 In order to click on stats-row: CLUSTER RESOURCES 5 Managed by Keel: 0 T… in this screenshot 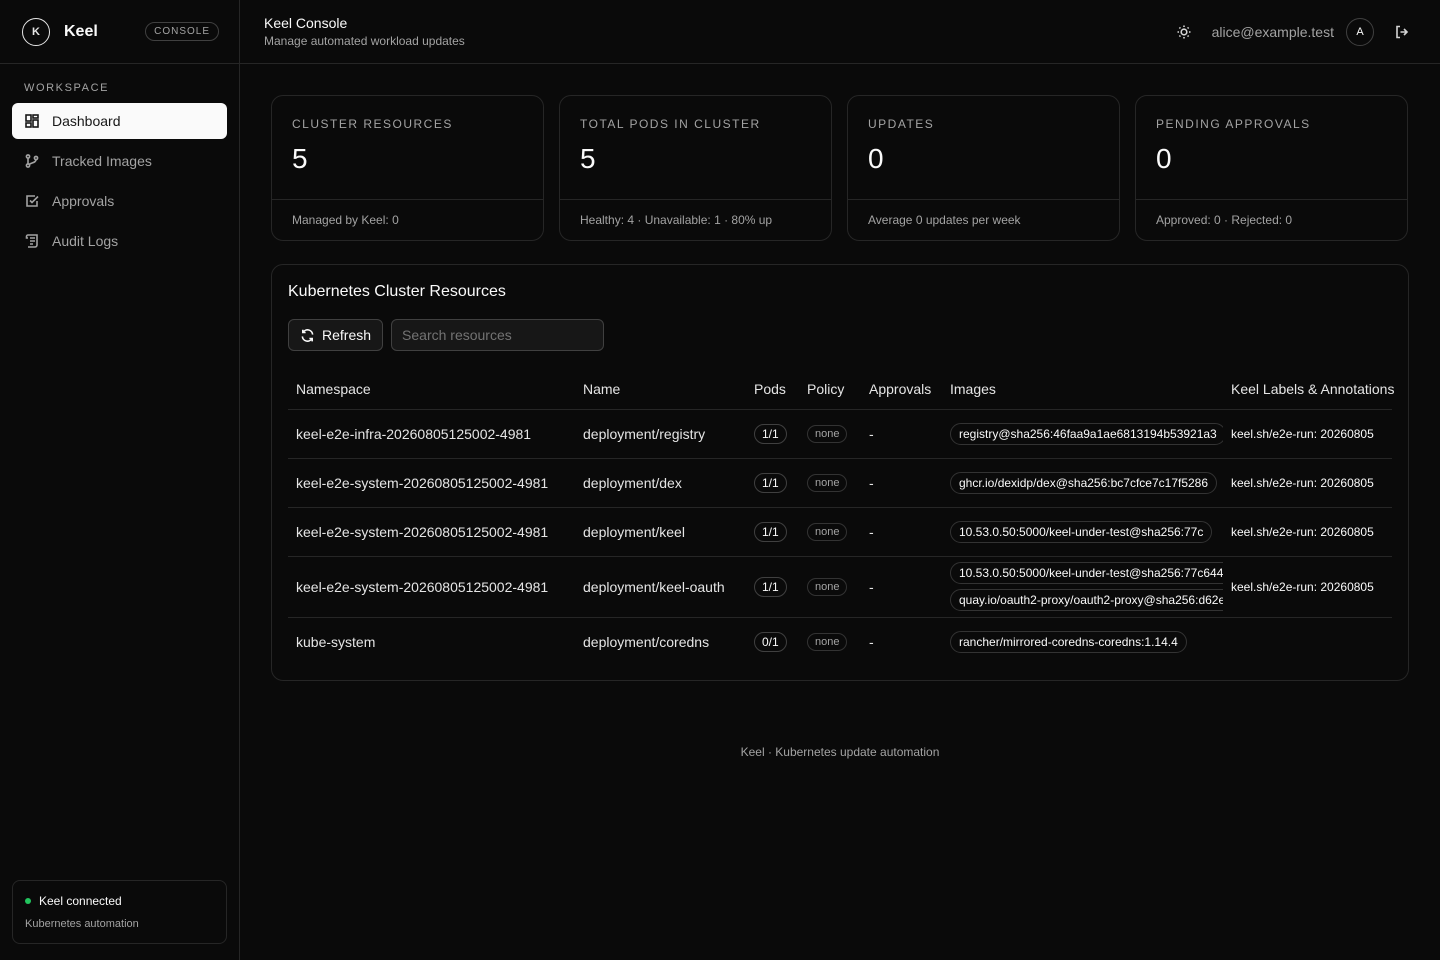, I will do `click(840, 168)`.